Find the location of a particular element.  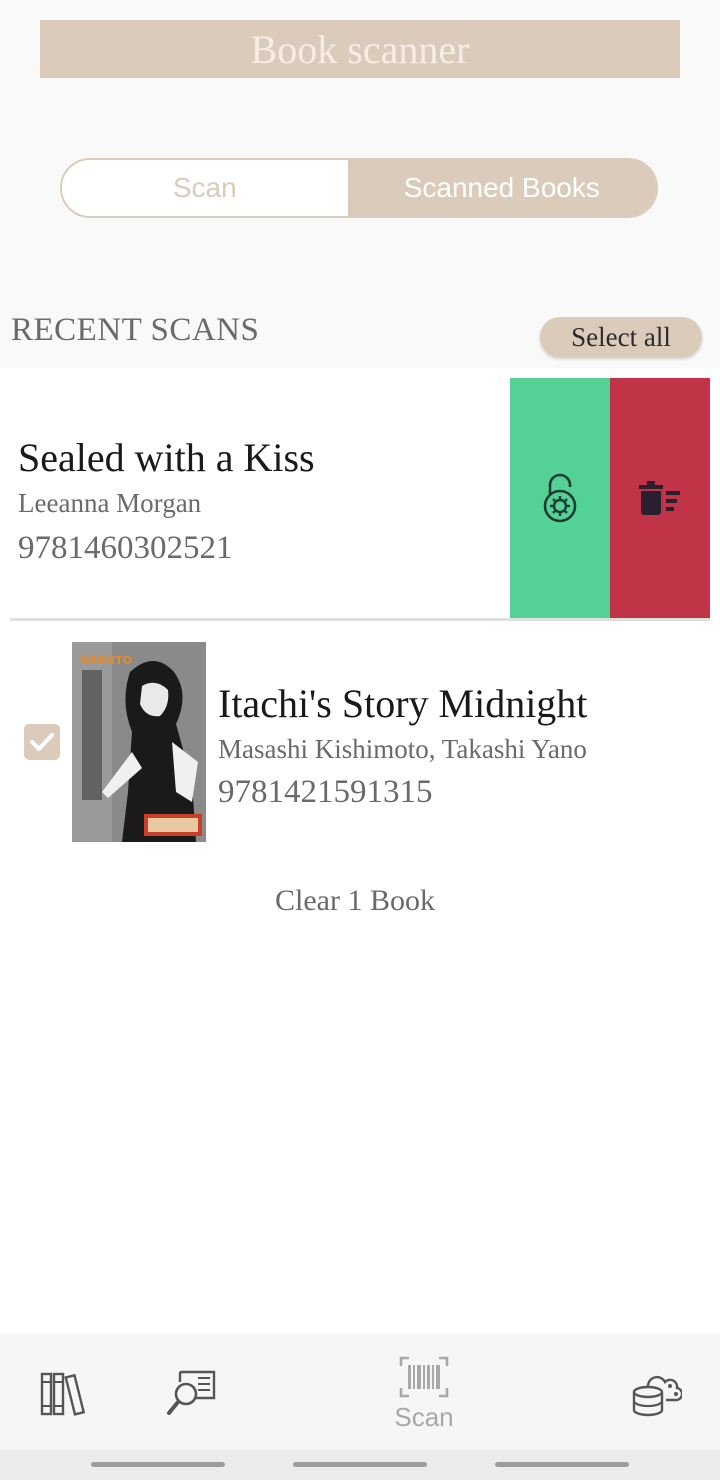

nav-cloud-sync is located at coordinates (656, 1394).